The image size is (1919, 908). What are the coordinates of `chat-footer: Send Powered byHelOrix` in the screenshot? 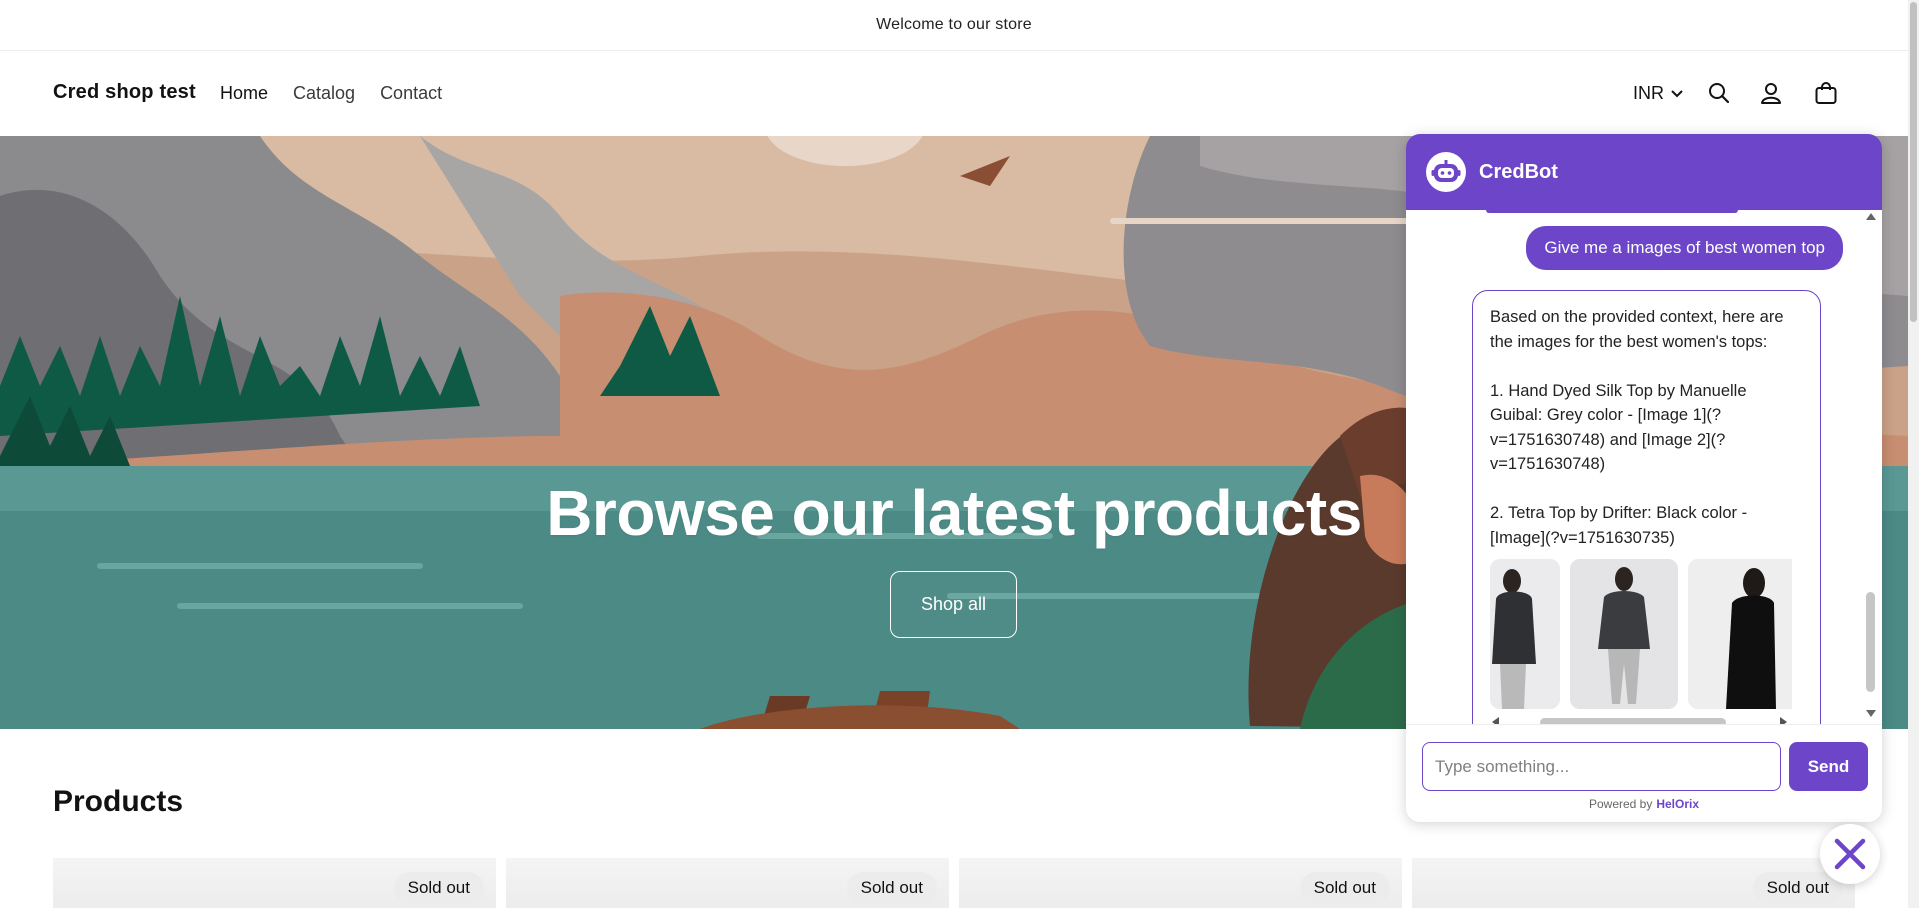 It's located at (1644, 773).